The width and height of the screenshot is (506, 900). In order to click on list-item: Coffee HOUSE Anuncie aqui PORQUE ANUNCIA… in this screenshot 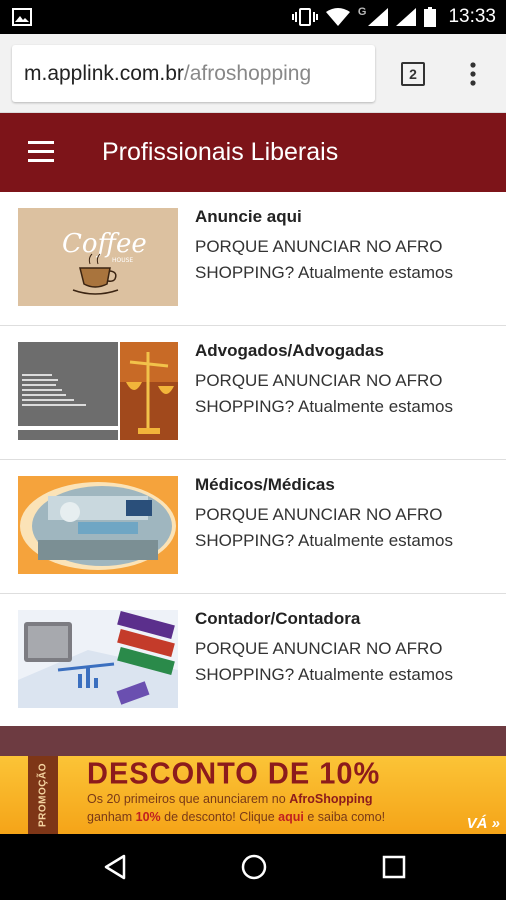, I will do `click(253, 259)`.